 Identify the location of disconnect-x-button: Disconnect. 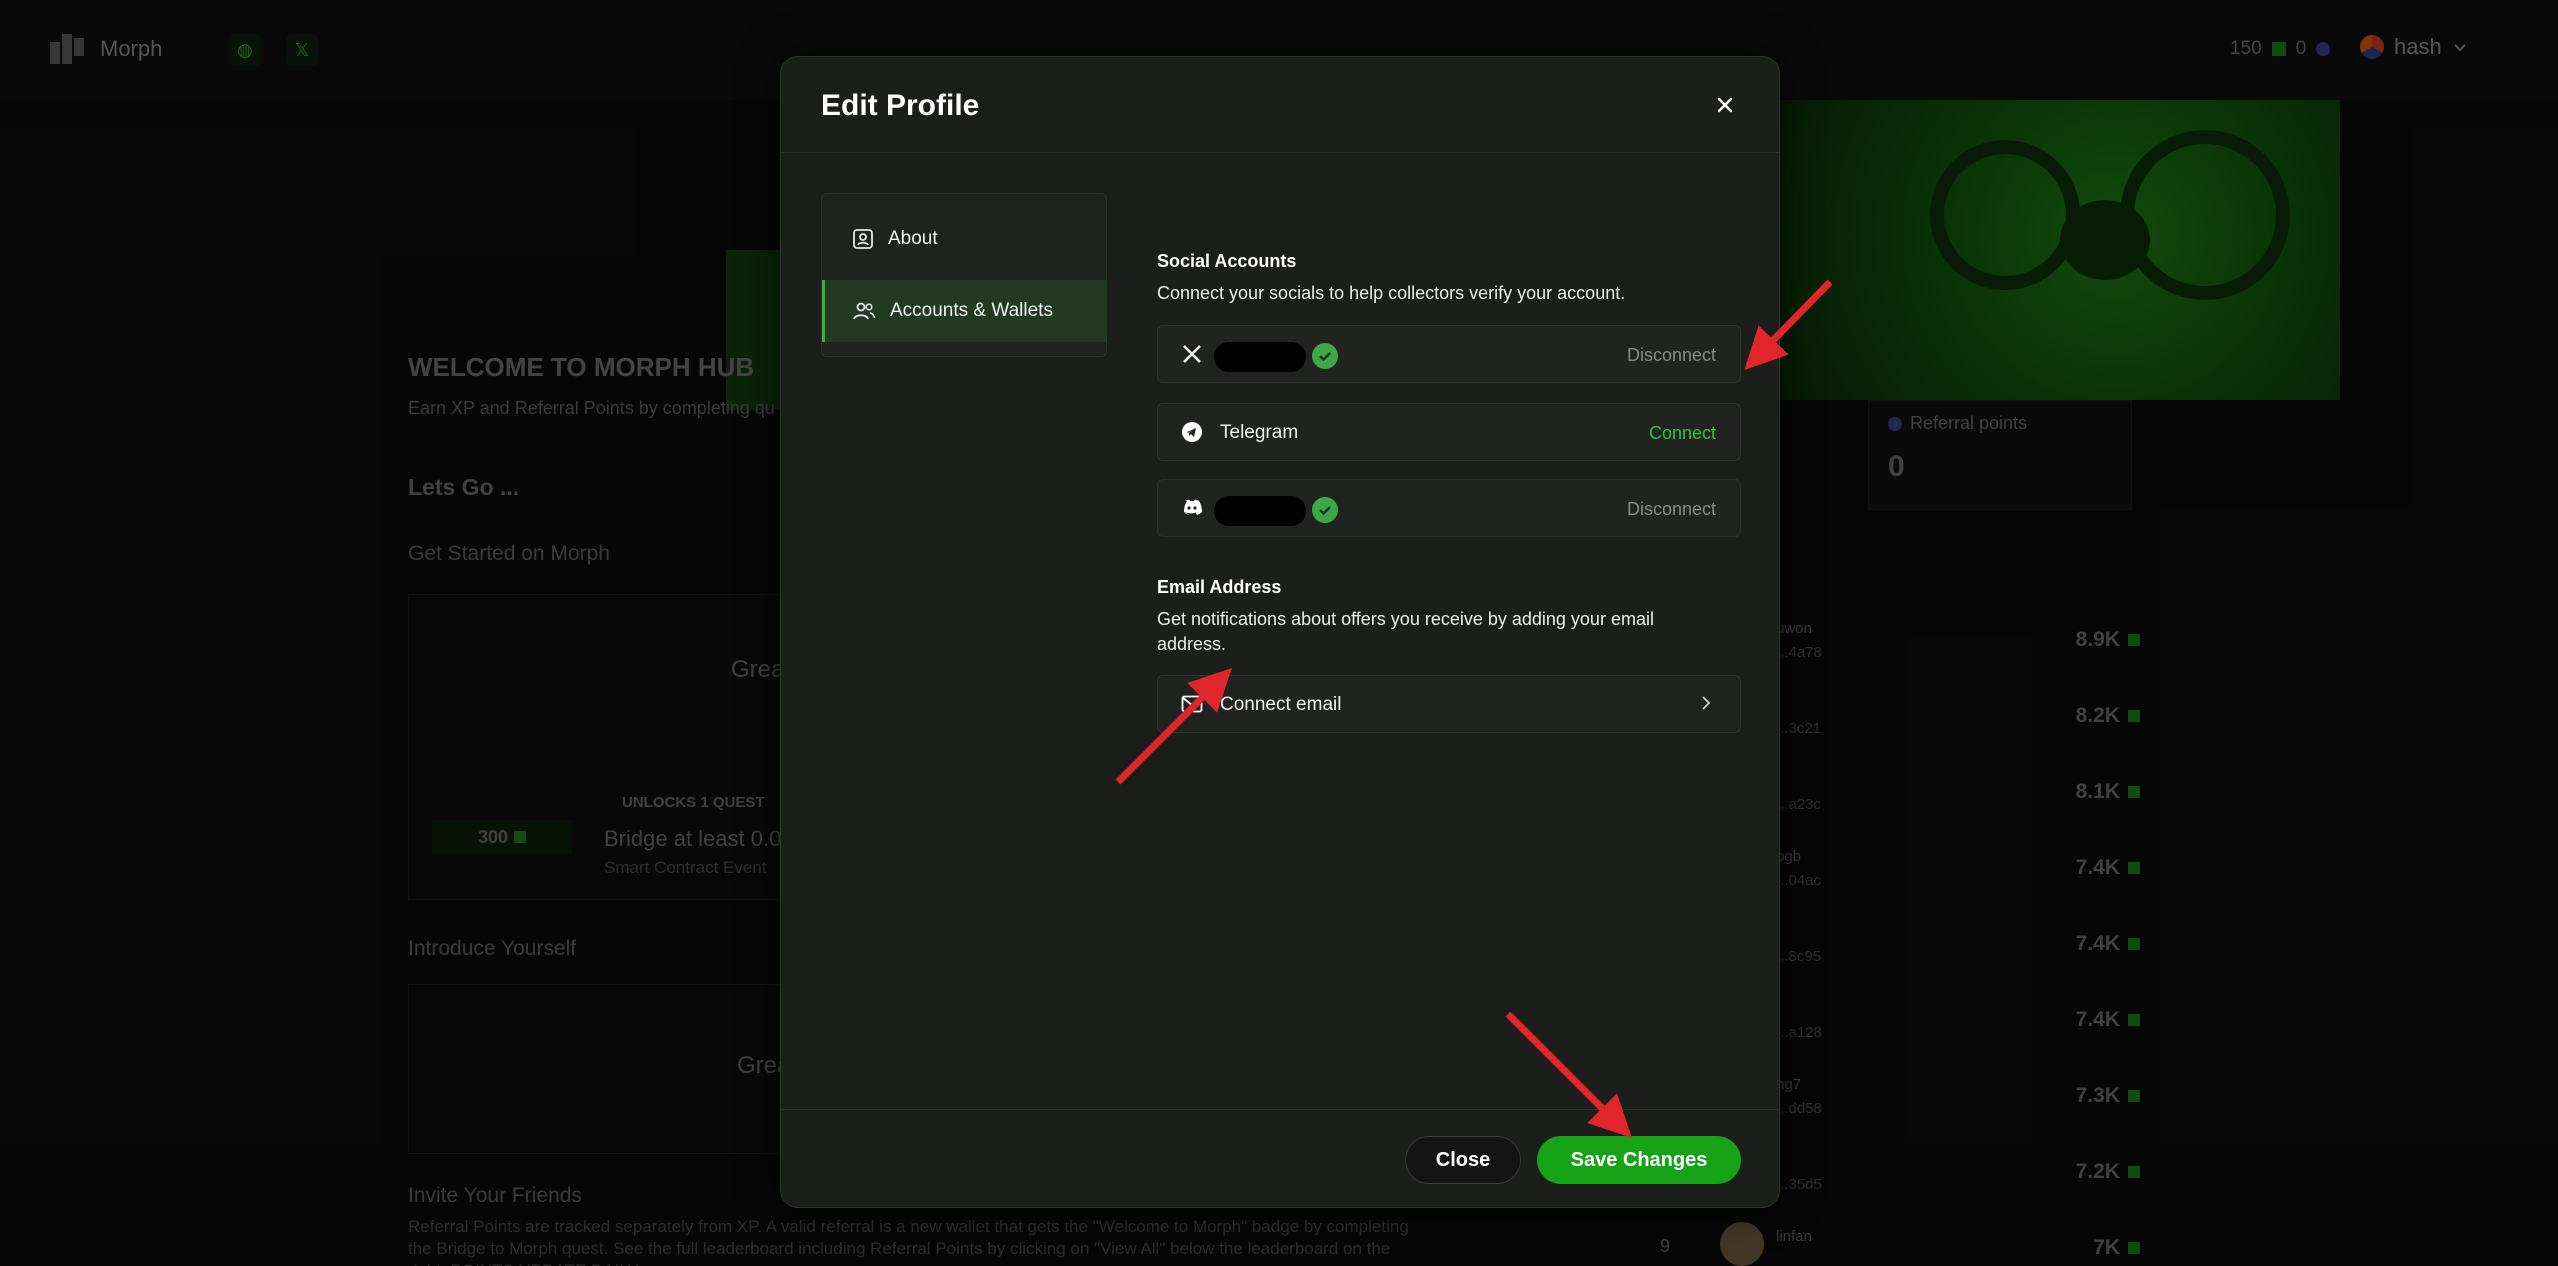
(1671, 355).